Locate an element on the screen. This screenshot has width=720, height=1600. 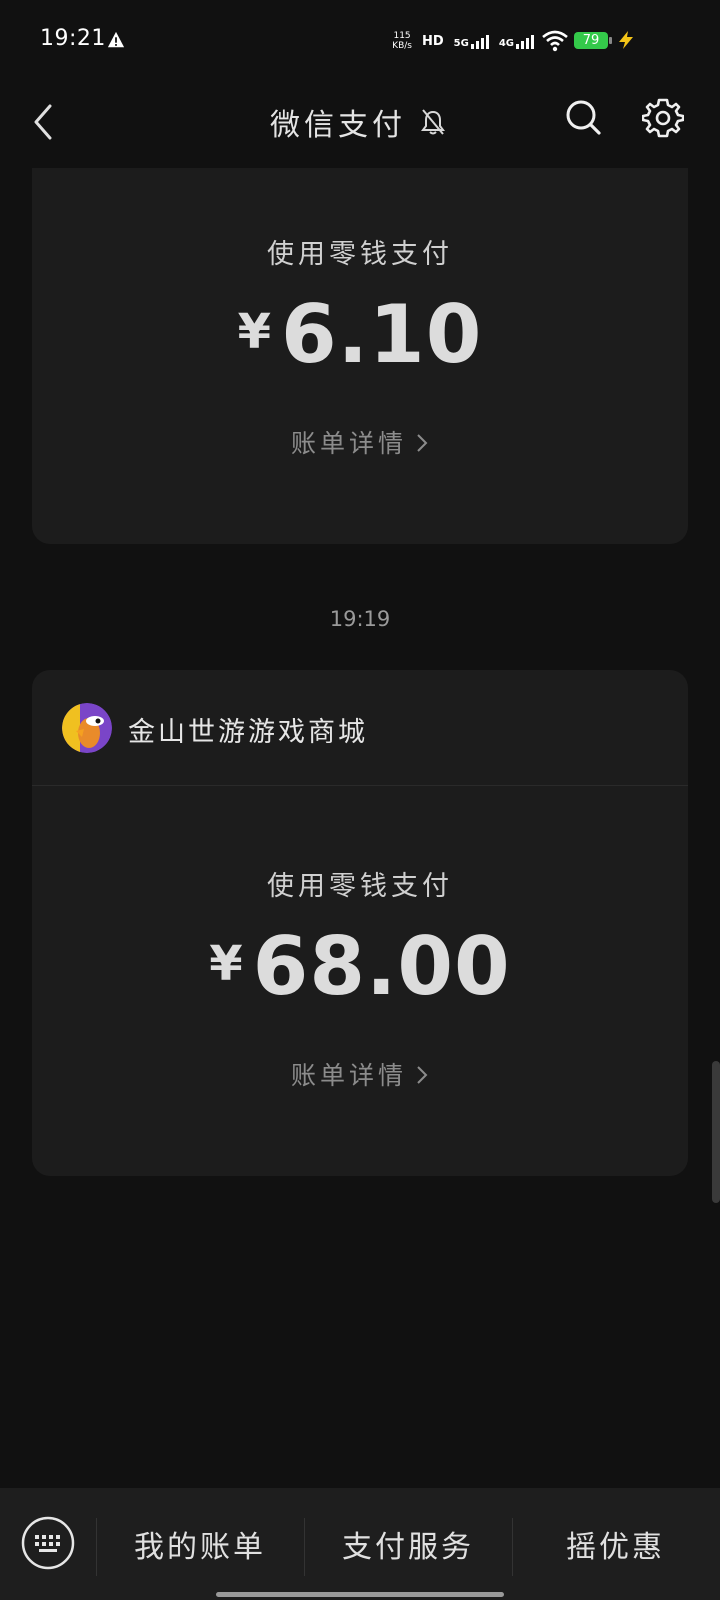
net-speed-unit: KB/s is located at coordinates (402, 46).